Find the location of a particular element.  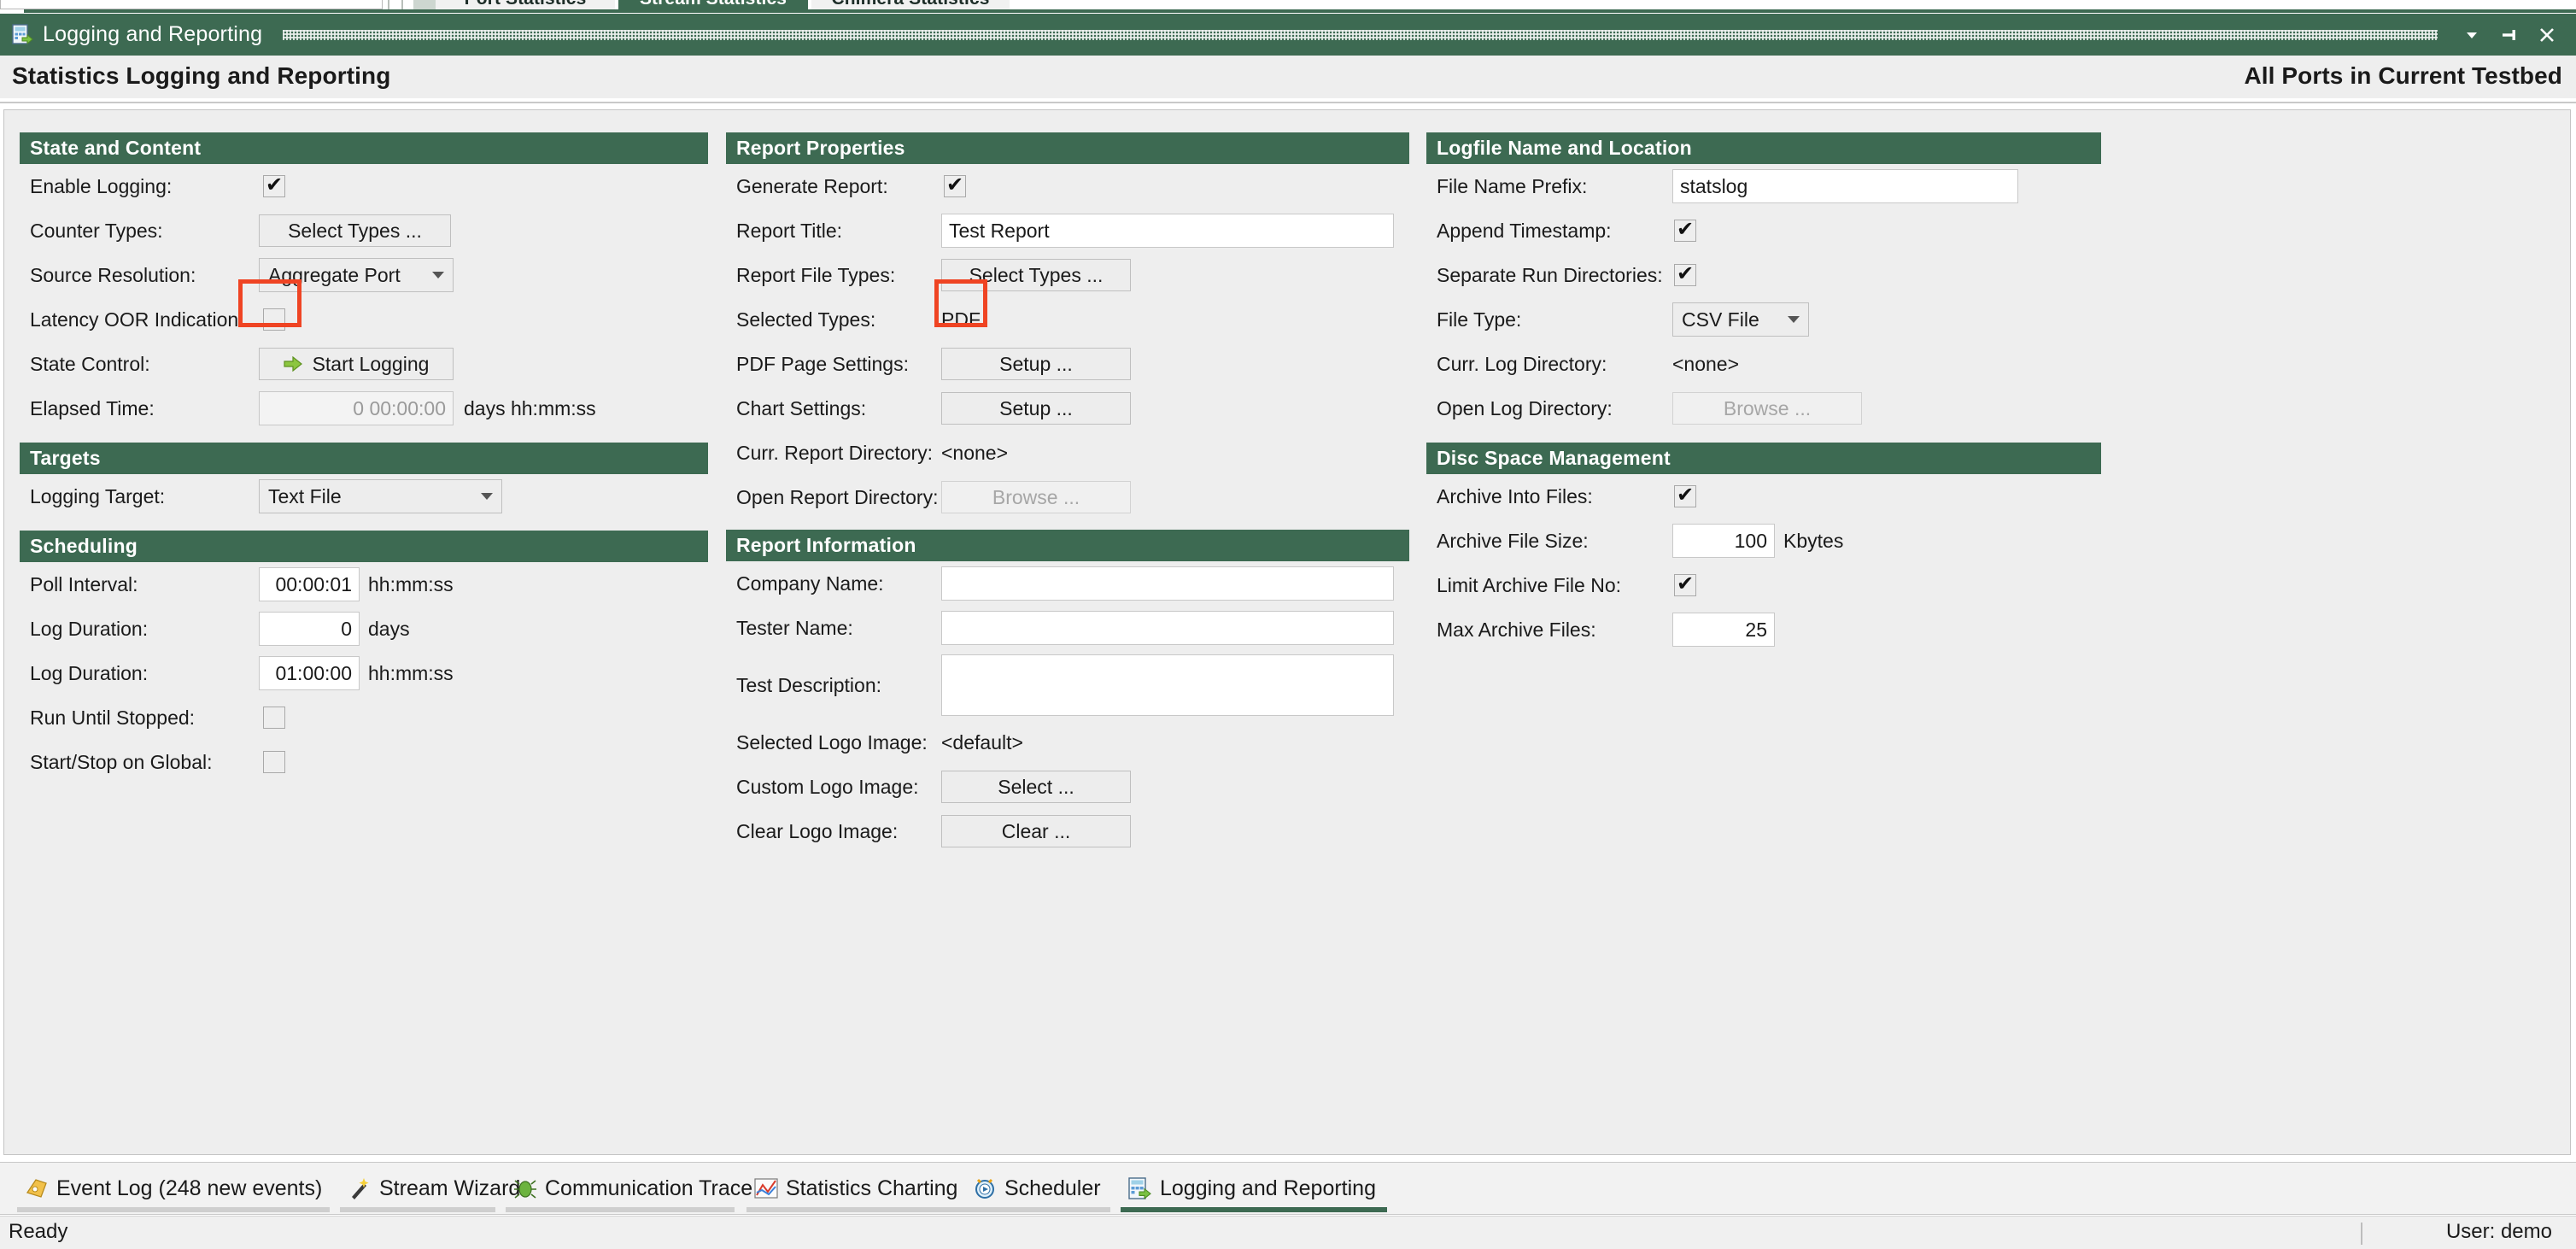

pdf-page-settings-label: PDF Page Settings: is located at coordinates (822, 364).